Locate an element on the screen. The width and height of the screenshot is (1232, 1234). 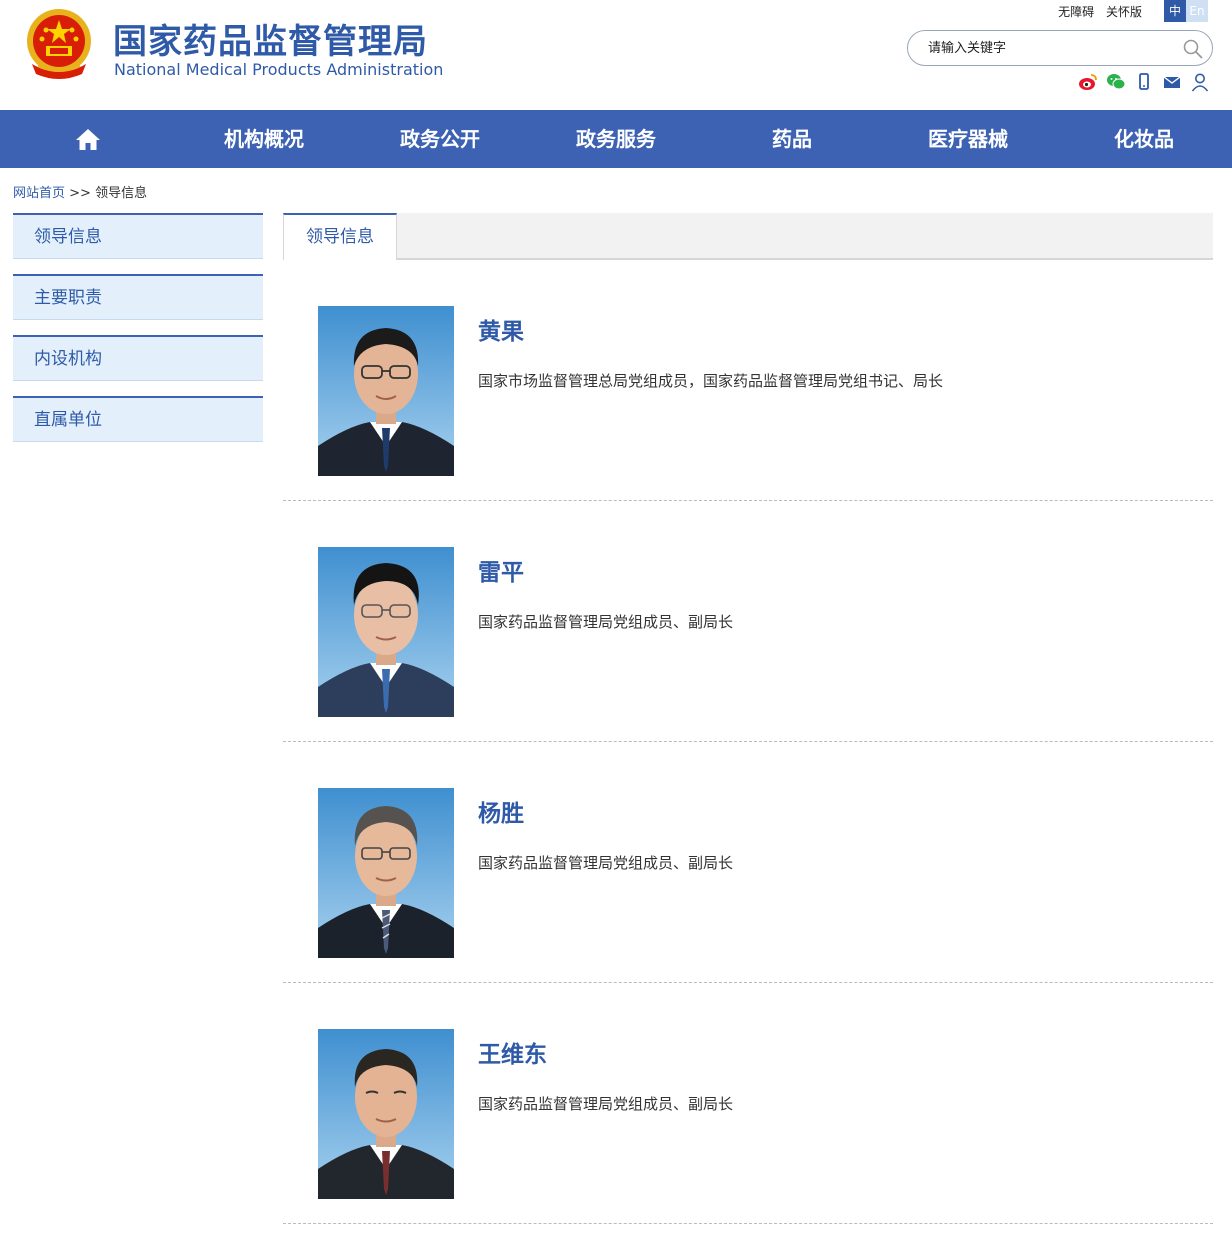
social-links is located at coordinates (1144, 82).